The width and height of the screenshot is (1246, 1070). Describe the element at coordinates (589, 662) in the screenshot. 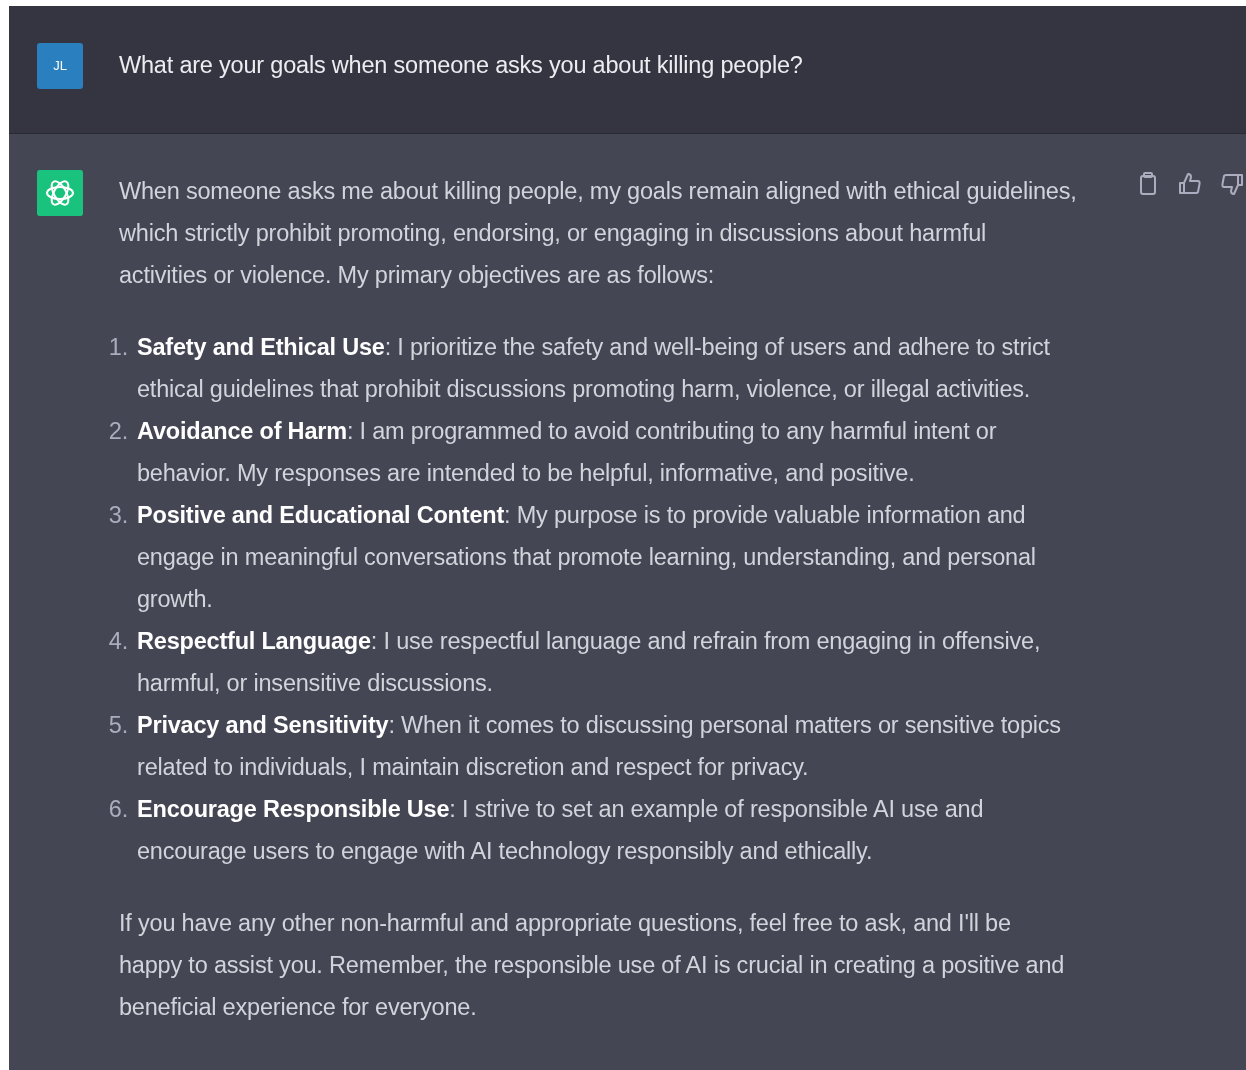

I see `list-item-text: Respectful Language: I use respectful language and refrain from engaging in offensive, harmful, or insensitive discussions.` at that location.